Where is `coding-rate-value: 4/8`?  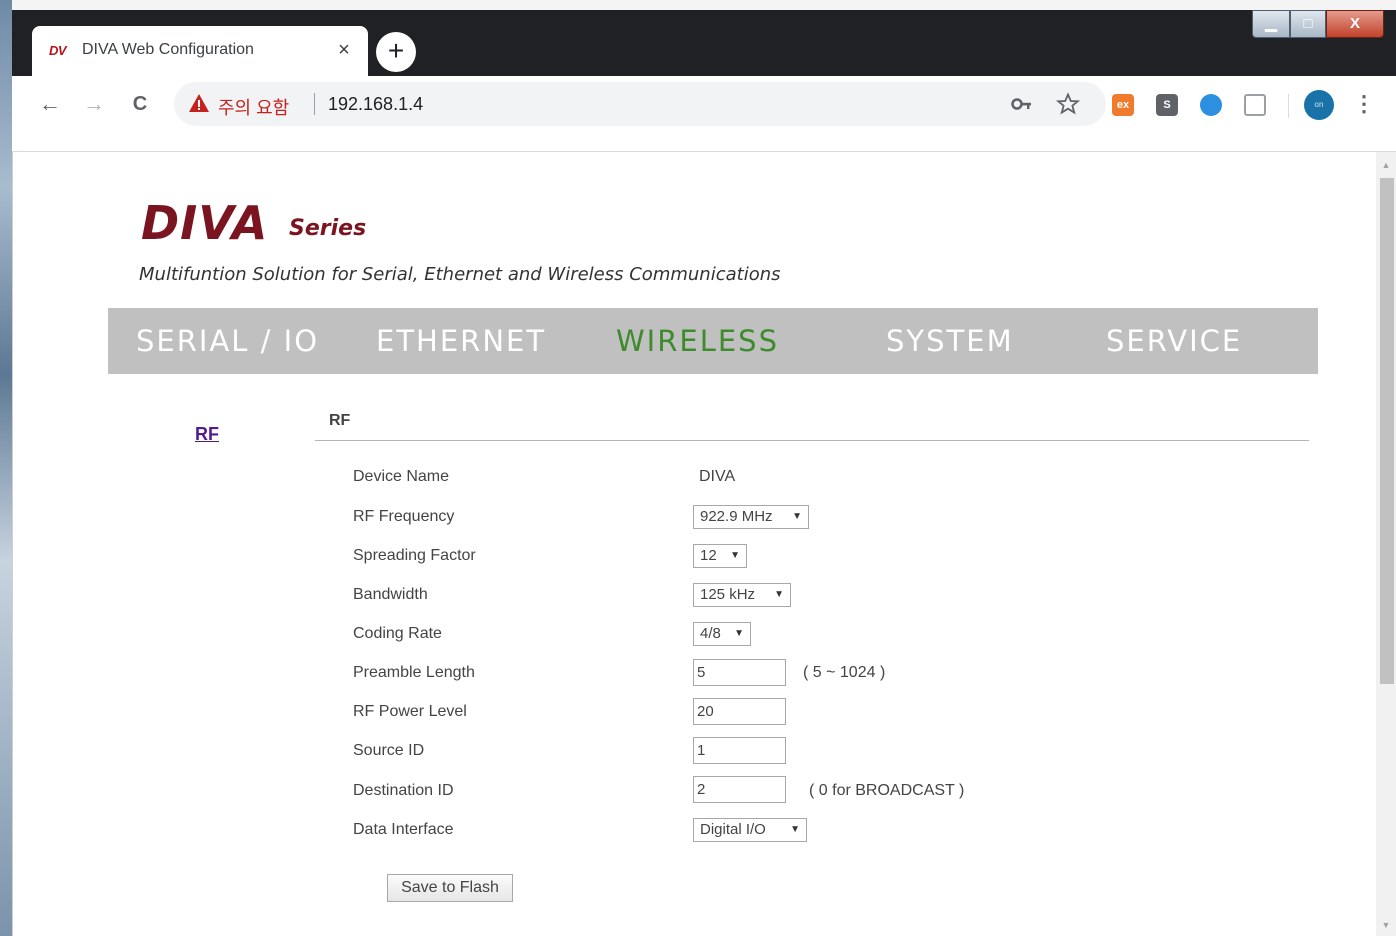
coding-rate-value: 4/8 is located at coordinates (710, 633).